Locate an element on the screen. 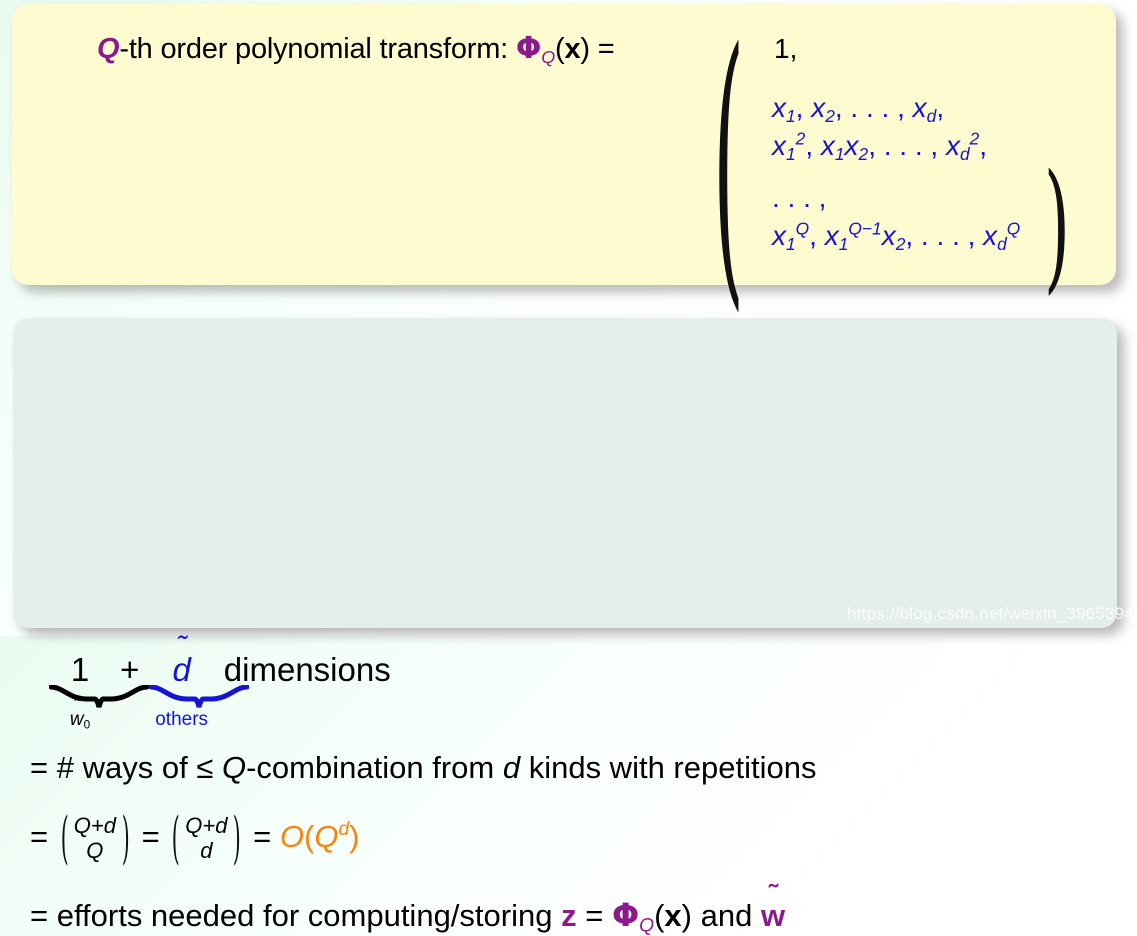  kinds-text: kinds with repetitions is located at coordinates (672, 767).